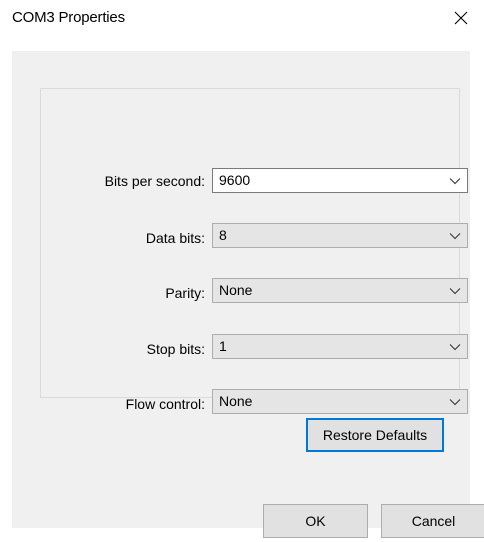 This screenshot has width=484, height=542. I want to click on bits-per-second-combo: 9600, so click(340, 180).